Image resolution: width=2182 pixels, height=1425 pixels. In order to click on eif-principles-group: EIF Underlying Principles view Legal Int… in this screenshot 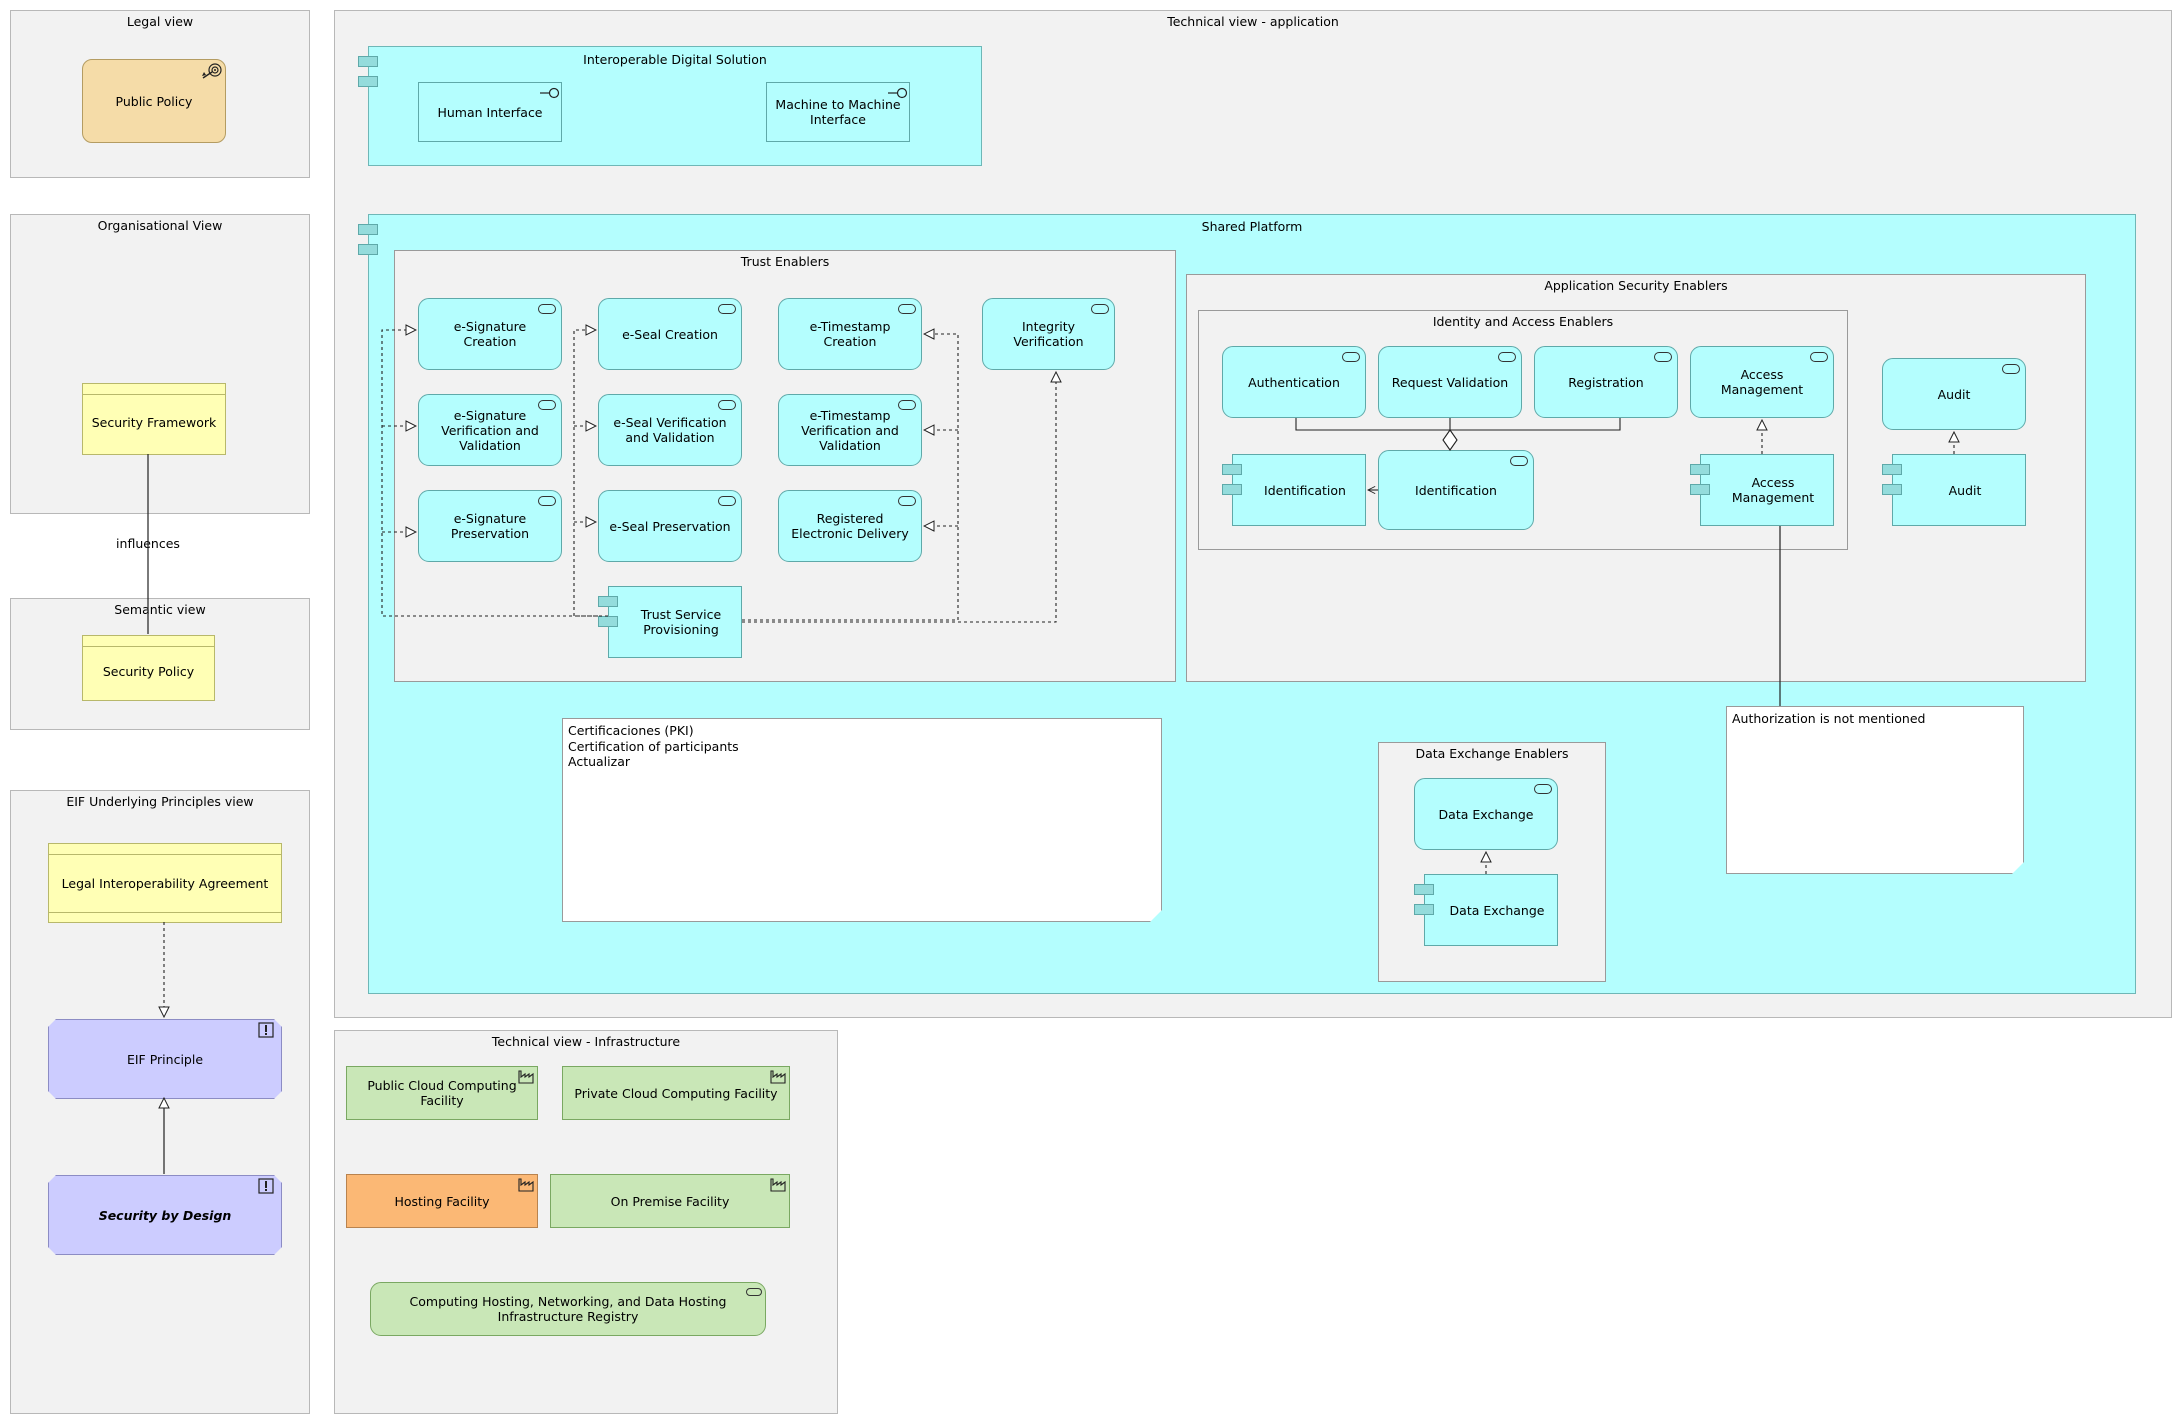, I will do `click(160, 1102)`.